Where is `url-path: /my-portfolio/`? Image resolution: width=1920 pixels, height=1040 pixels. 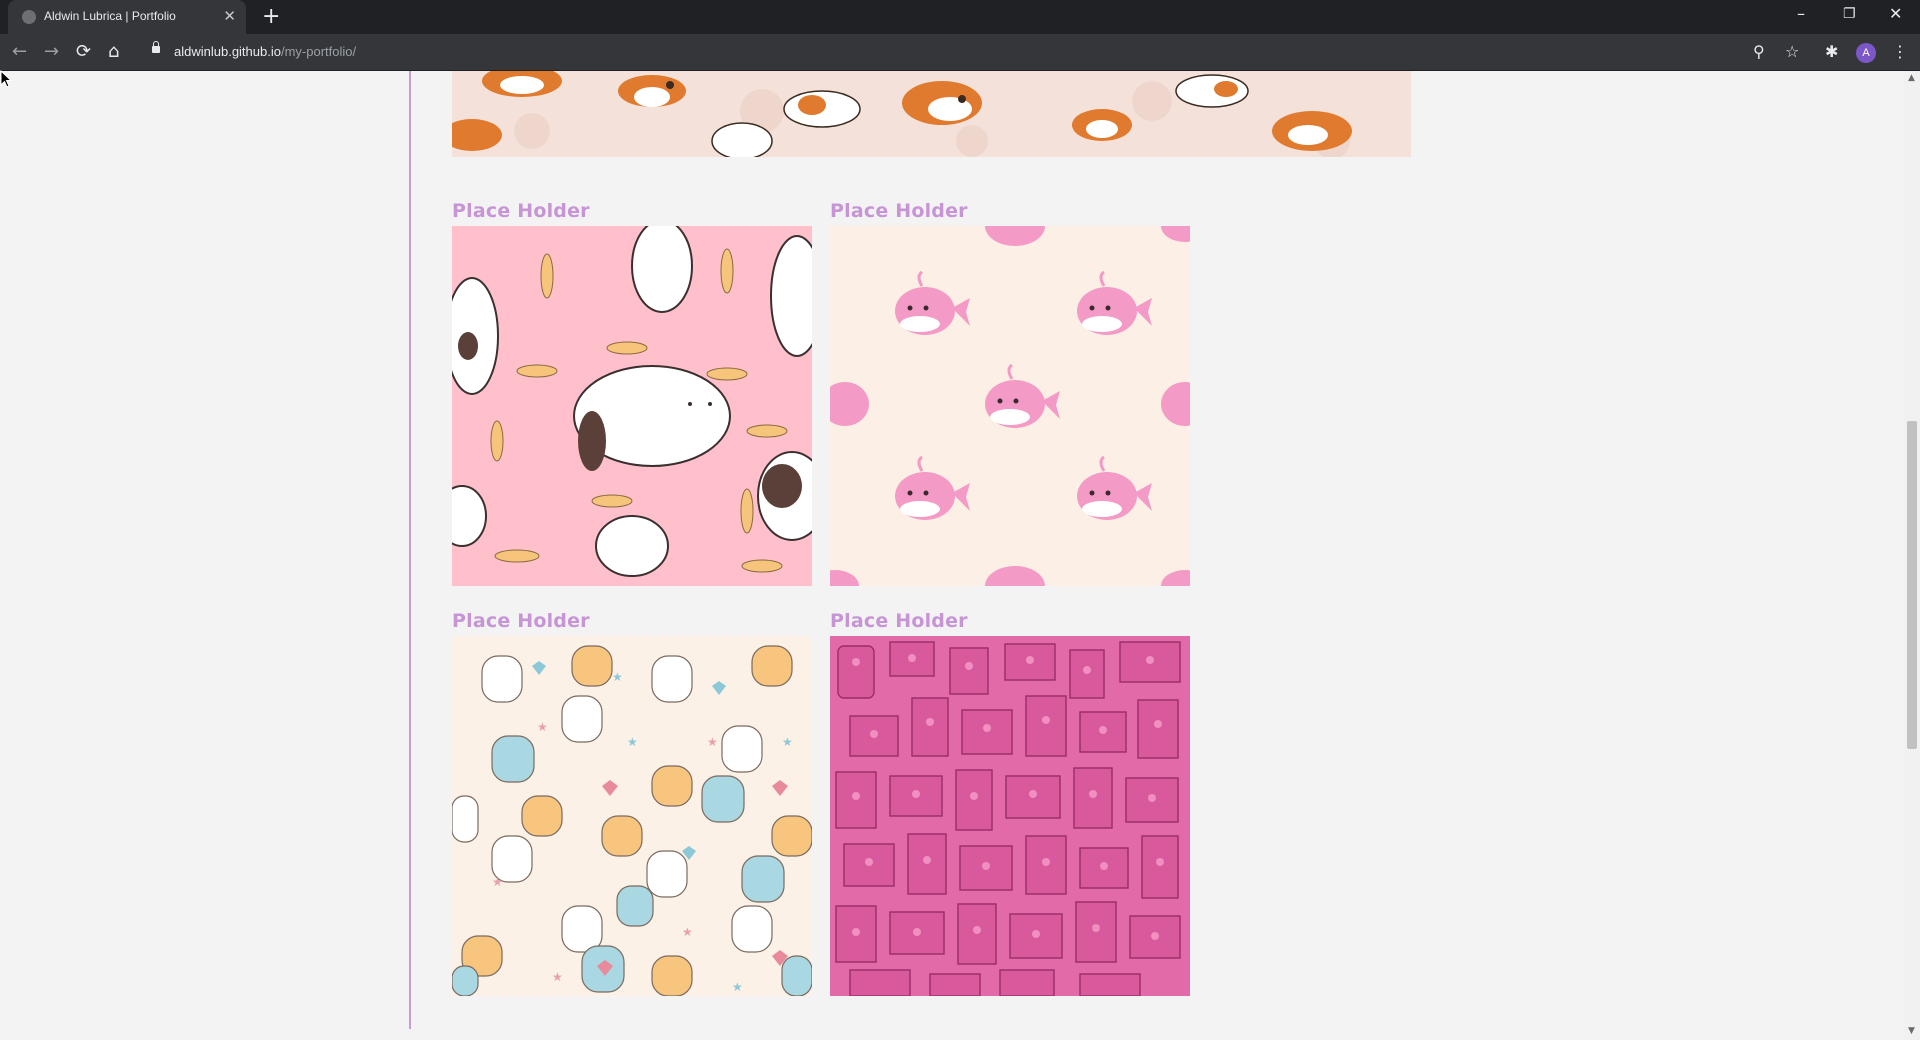
url-path: /my-portfolio/ is located at coordinates (318, 51).